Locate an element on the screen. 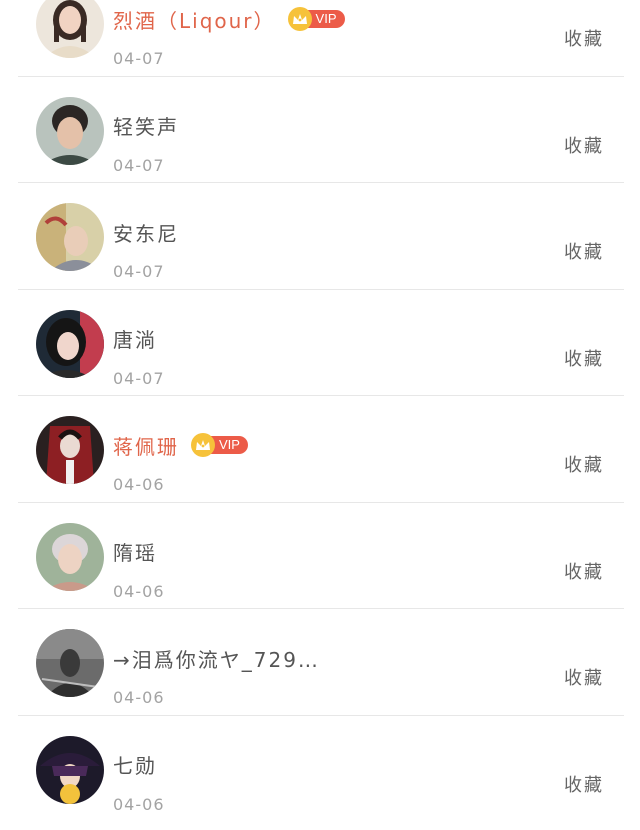 The height and width of the screenshot is (830, 640). user-name: 七勋 is located at coordinates (135, 764).